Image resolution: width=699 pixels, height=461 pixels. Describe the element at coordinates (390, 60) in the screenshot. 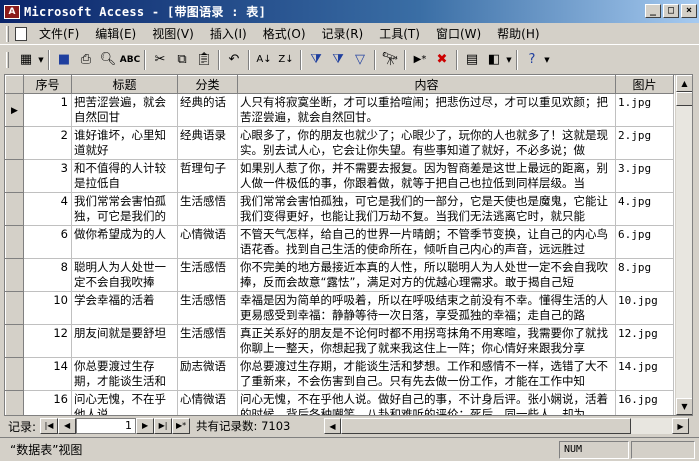

I see `find-icon: 🔭︎` at that location.